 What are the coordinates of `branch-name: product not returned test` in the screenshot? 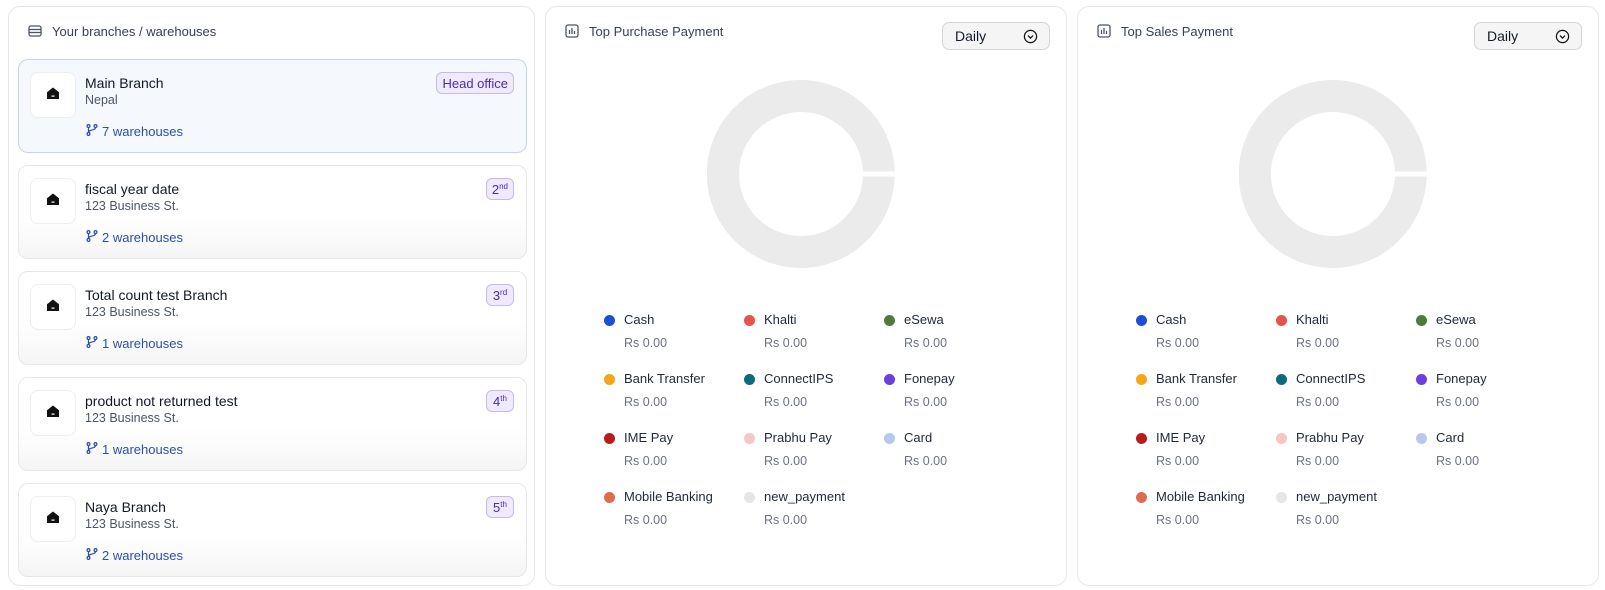 It's located at (161, 401).